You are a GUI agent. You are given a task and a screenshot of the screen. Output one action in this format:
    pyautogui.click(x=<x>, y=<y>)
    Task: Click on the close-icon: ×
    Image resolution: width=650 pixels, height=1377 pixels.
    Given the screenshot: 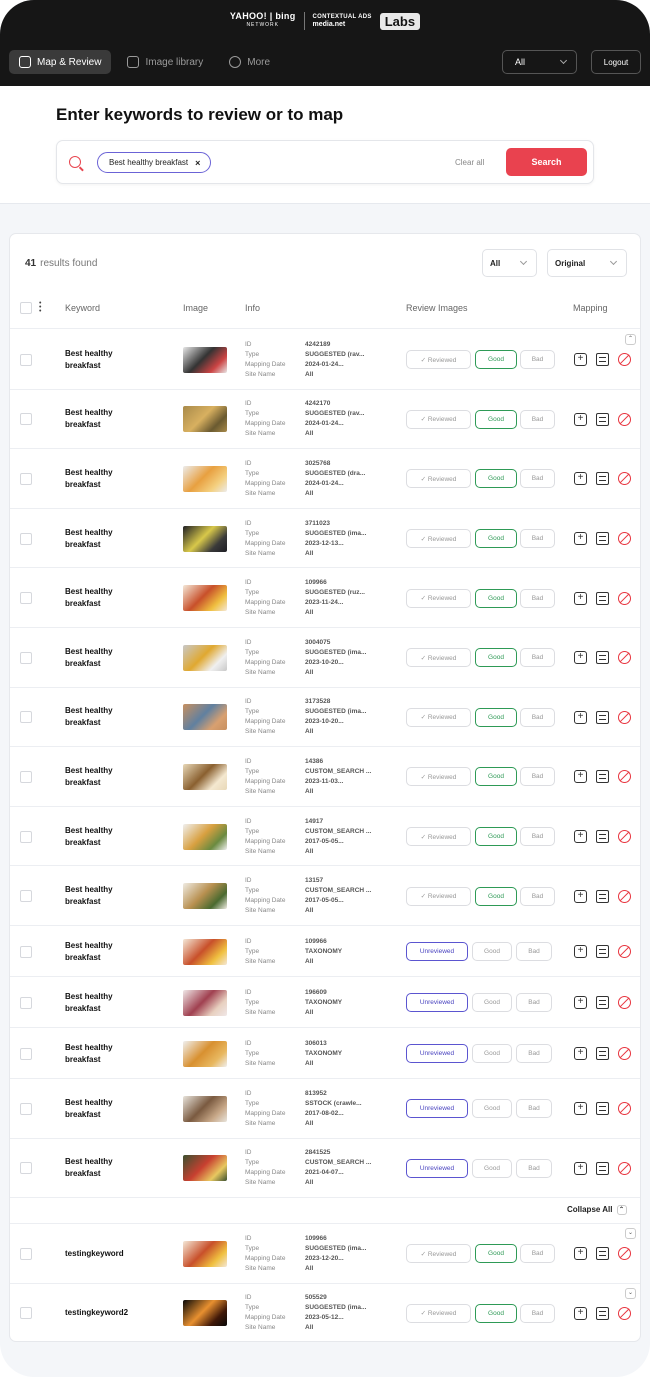 What is the action you would take?
    pyautogui.click(x=197, y=163)
    